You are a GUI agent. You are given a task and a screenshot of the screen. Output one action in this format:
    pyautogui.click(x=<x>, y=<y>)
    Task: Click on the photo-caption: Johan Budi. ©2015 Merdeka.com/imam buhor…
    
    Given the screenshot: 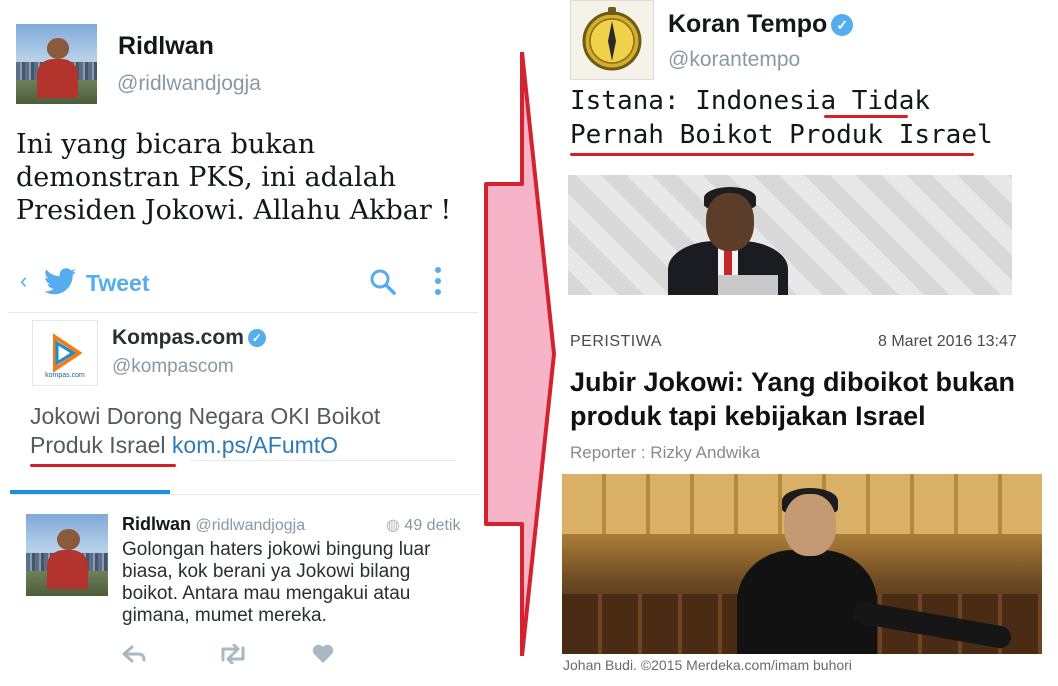 What is the action you would take?
    pyautogui.click(x=707, y=665)
    